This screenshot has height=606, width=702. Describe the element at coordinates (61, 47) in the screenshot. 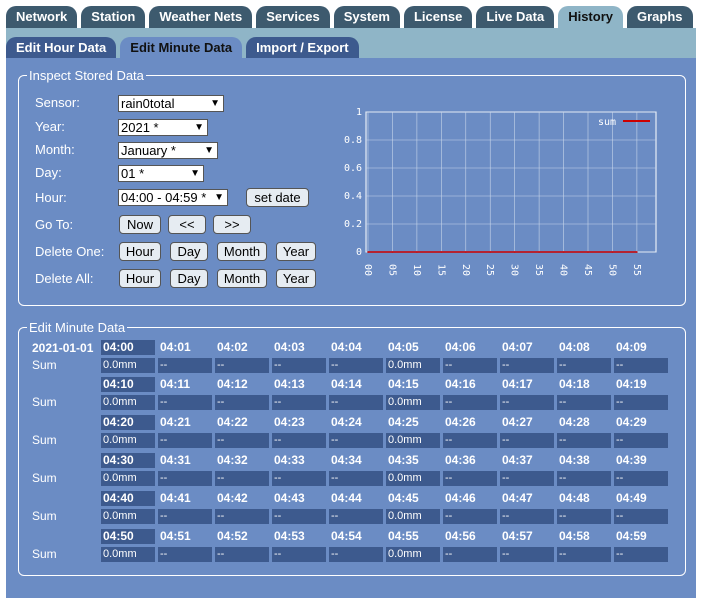

I see `tab-edit-hour-data: Edit Hour Data` at that location.